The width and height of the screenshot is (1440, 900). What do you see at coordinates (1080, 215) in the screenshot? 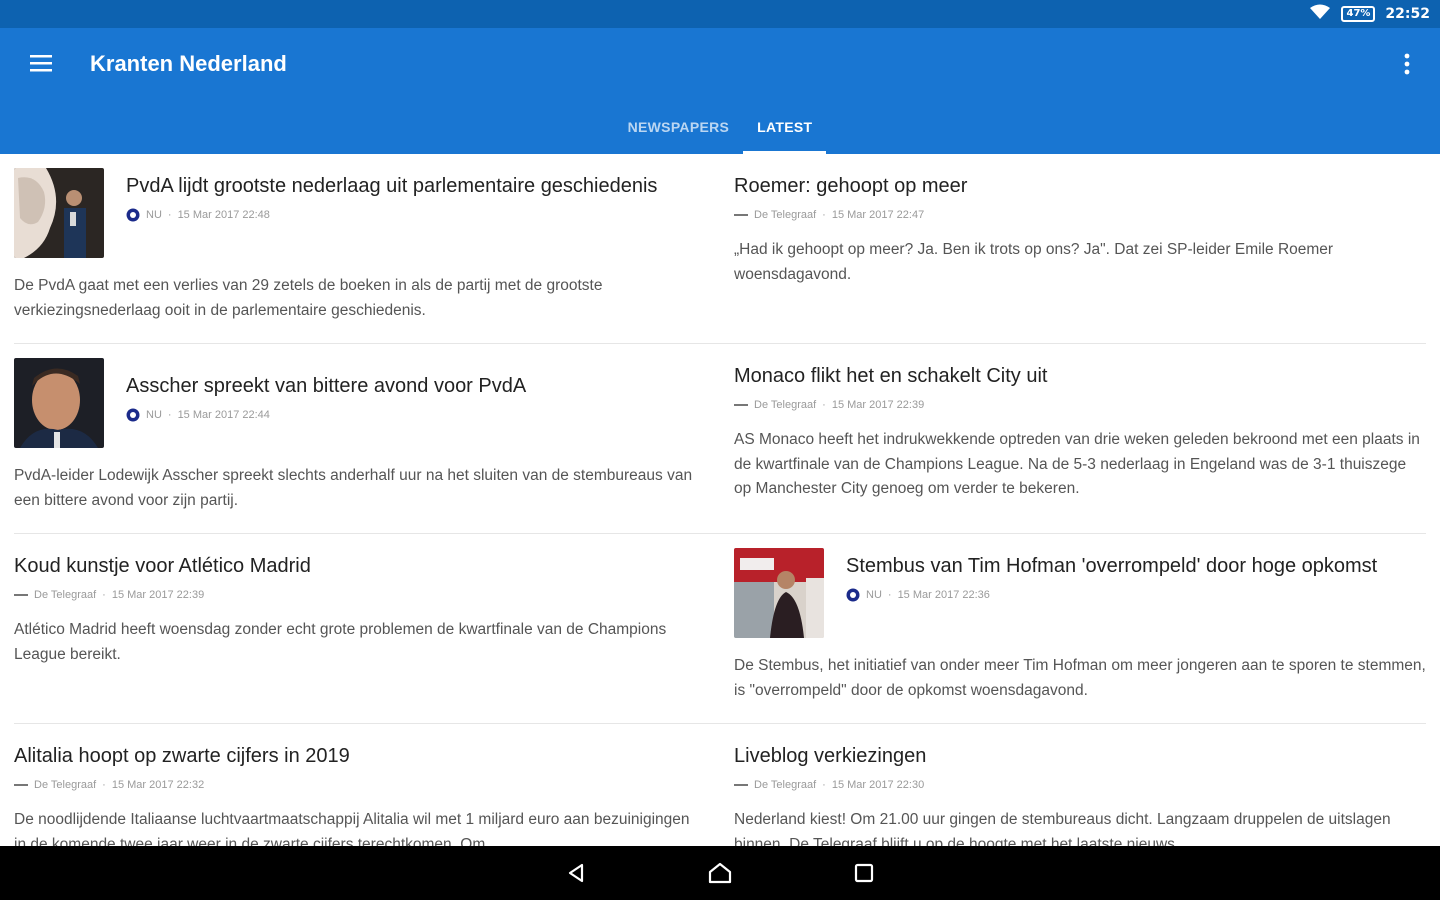
I see `article-meta: De Telegraaf · 15 Mar 2017 22:47` at bounding box center [1080, 215].